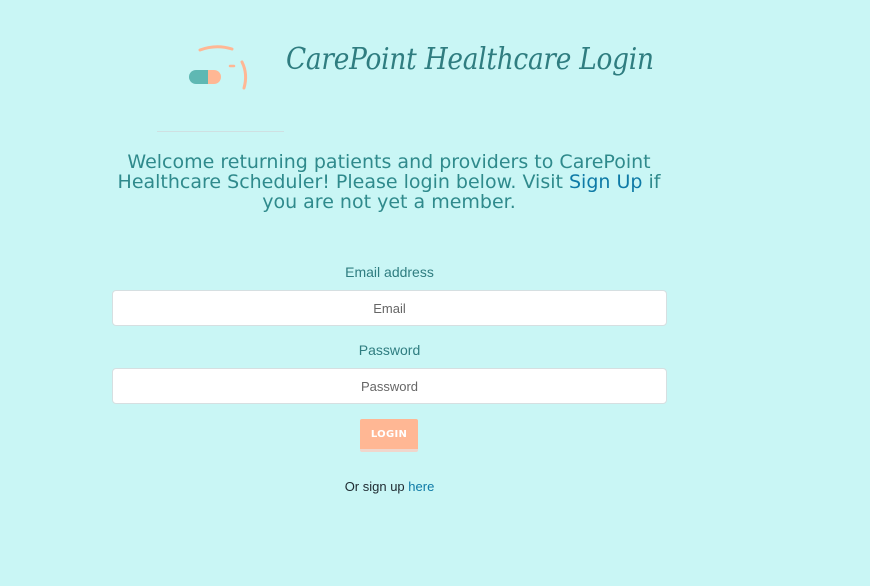  I want to click on password-input, so click(389, 386).